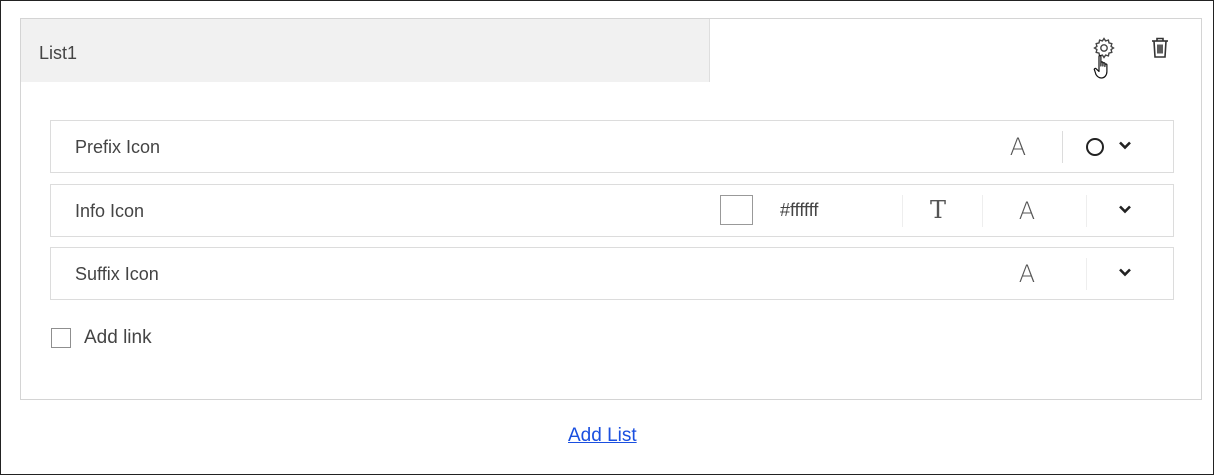 This screenshot has height=475, width=1214. I want to click on prefix-icon-label: Prefix Icon, so click(118, 147).